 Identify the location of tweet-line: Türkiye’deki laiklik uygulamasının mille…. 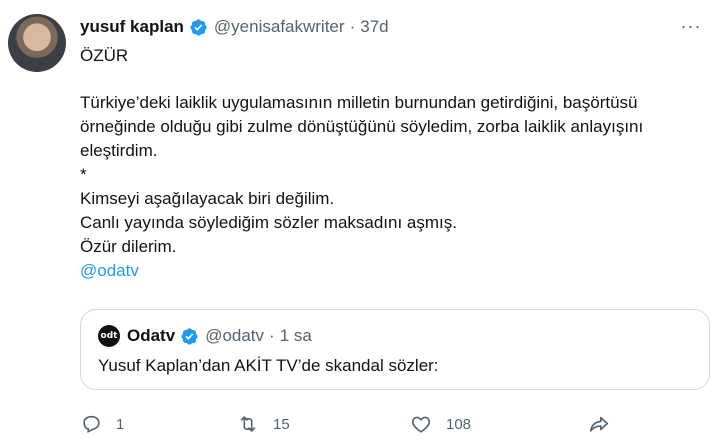
(359, 102).